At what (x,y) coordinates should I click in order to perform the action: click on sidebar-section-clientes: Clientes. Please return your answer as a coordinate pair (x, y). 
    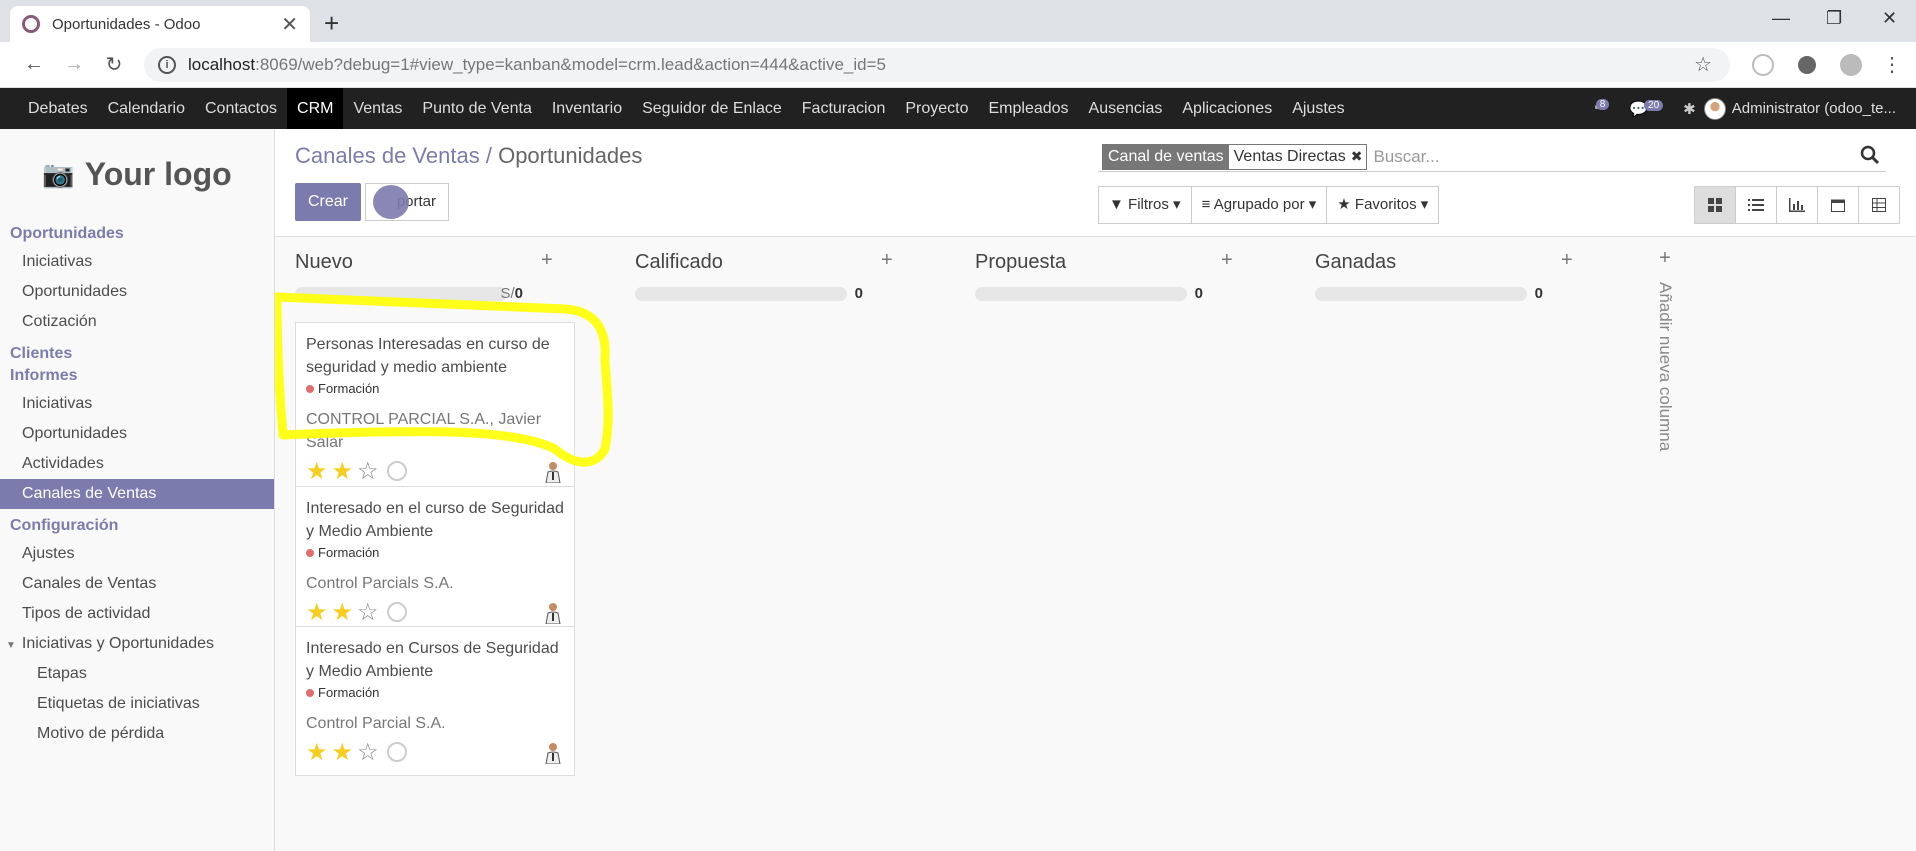
    Looking at the image, I should click on (137, 352).